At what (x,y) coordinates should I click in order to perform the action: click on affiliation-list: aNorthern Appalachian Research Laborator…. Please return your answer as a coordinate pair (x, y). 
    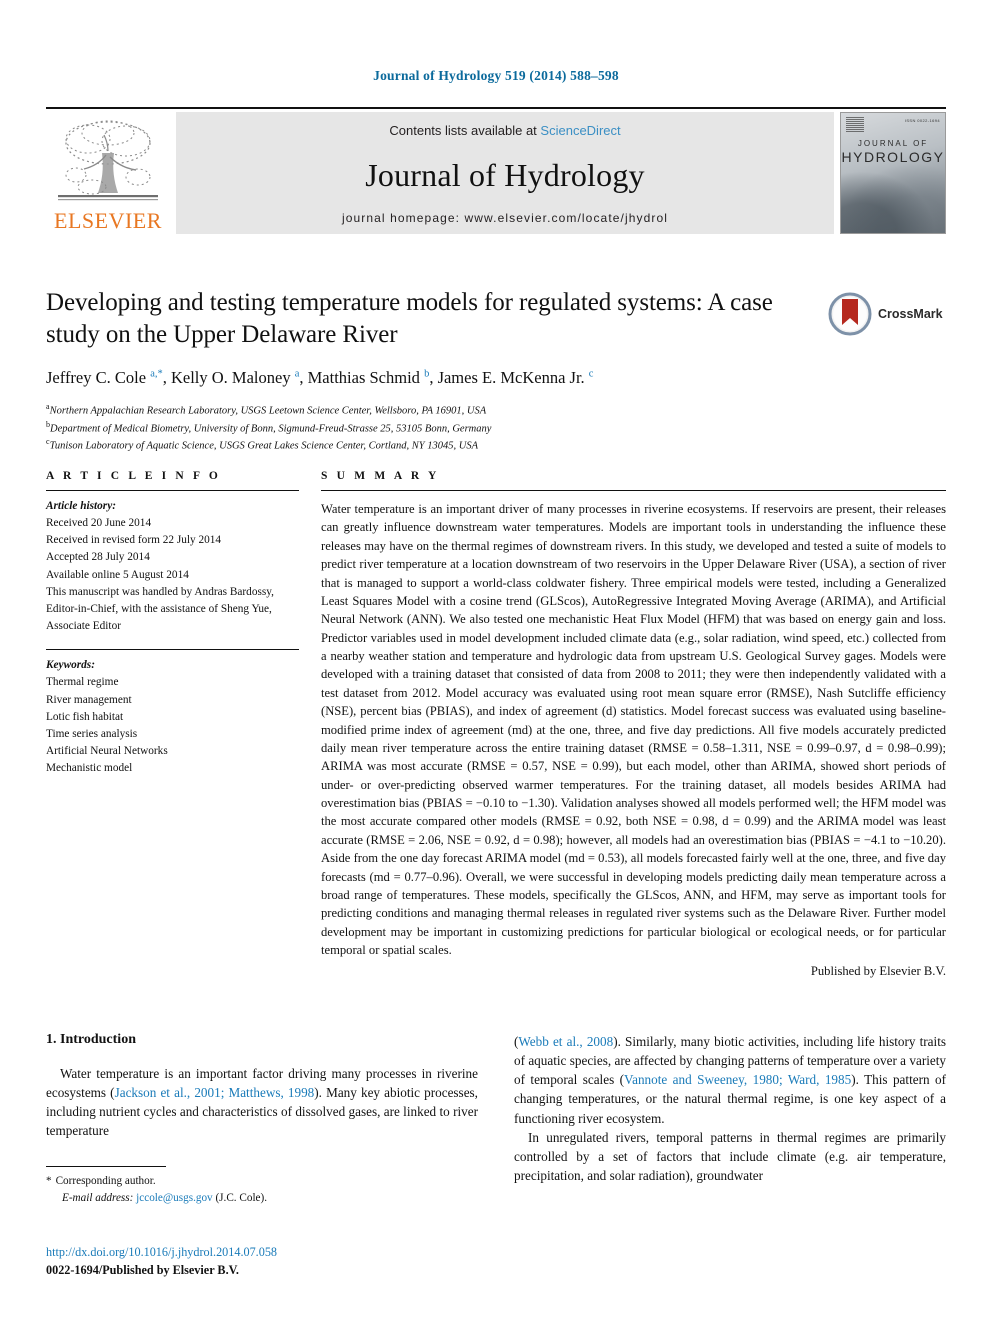
    Looking at the image, I should click on (426, 427).